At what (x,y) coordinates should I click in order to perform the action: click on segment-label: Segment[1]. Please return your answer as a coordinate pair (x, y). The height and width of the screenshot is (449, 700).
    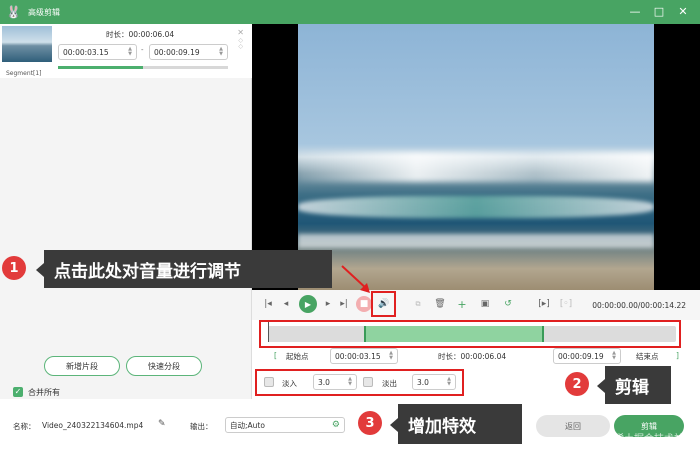
    Looking at the image, I should click on (24, 73).